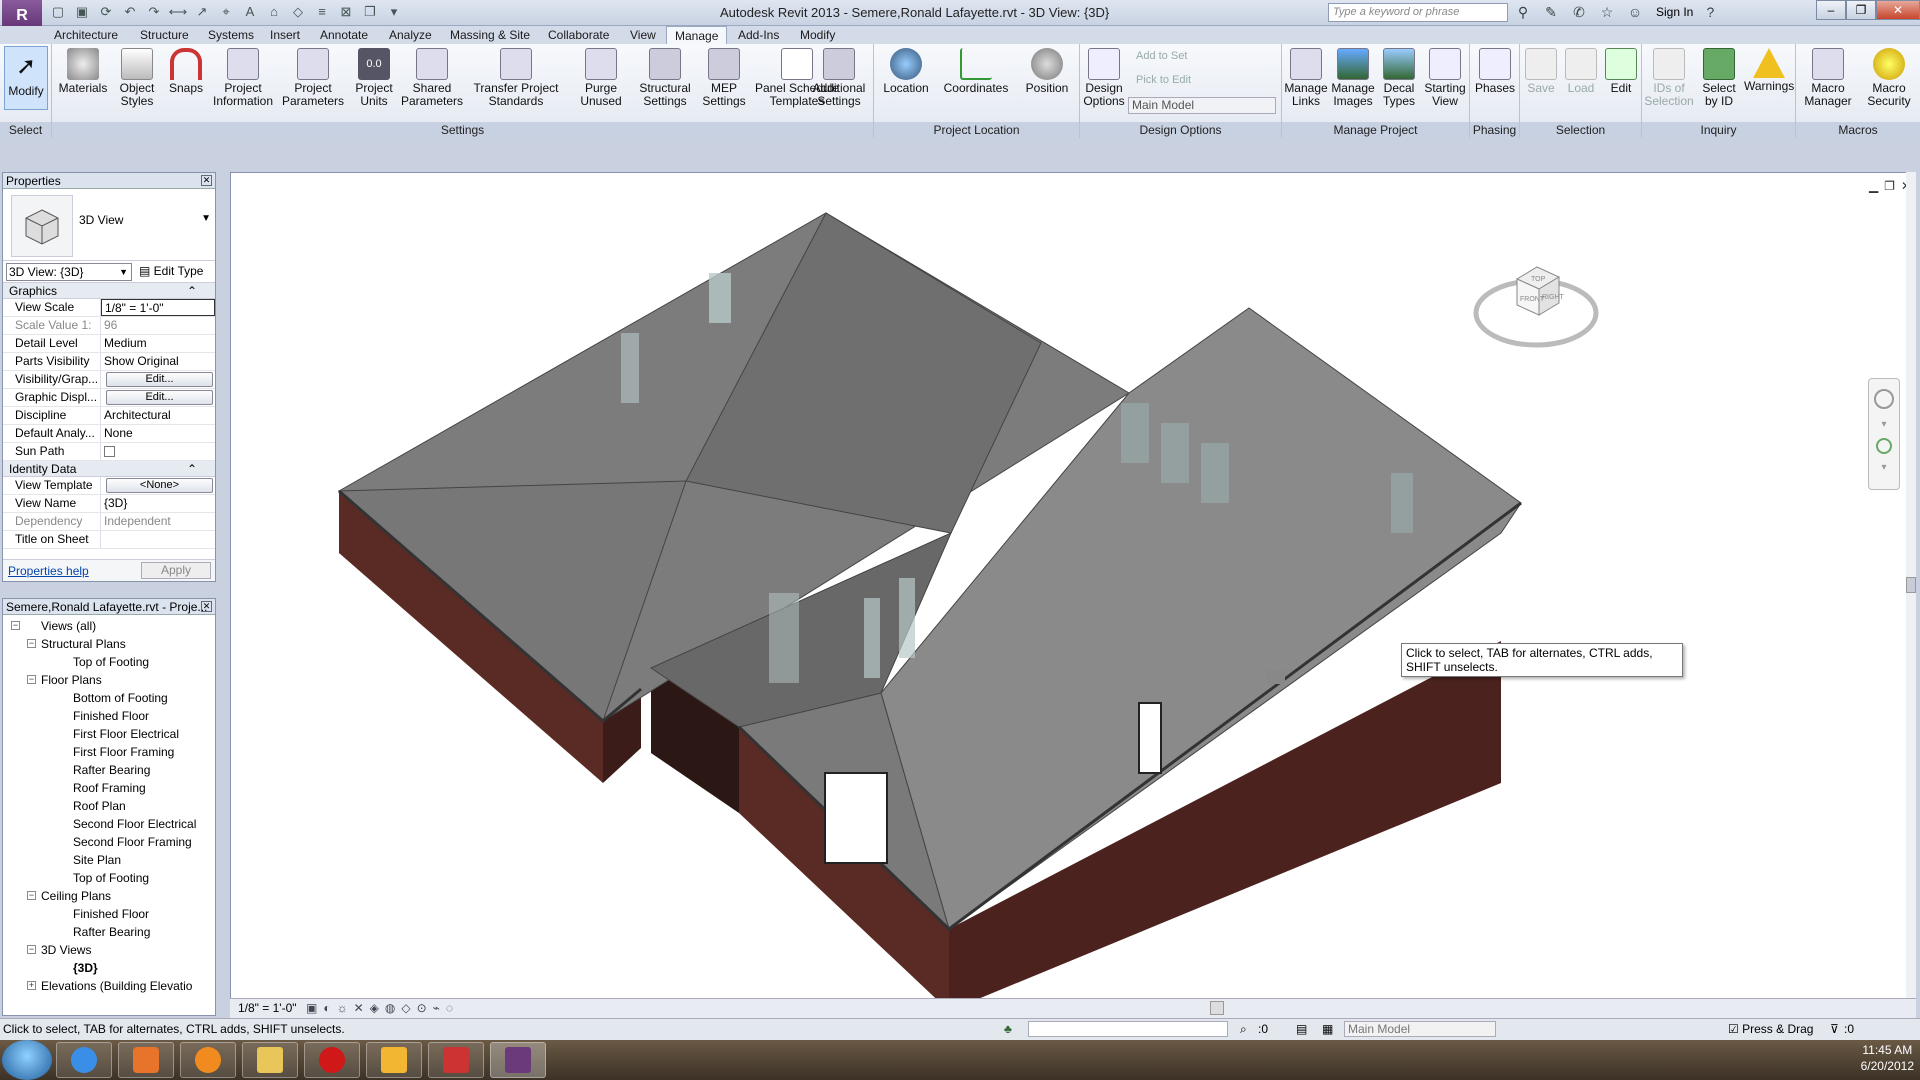 This screenshot has width=1920, height=1080. Describe the element at coordinates (109, 806) in the screenshot. I see `tree-item: Roof Plan` at that location.